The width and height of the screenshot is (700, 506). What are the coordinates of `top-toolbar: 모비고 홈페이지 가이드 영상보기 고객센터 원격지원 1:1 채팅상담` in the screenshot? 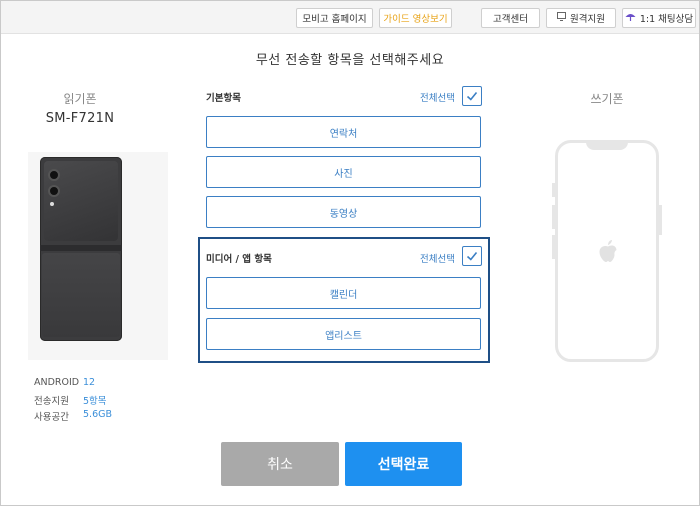 It's located at (350, 17).